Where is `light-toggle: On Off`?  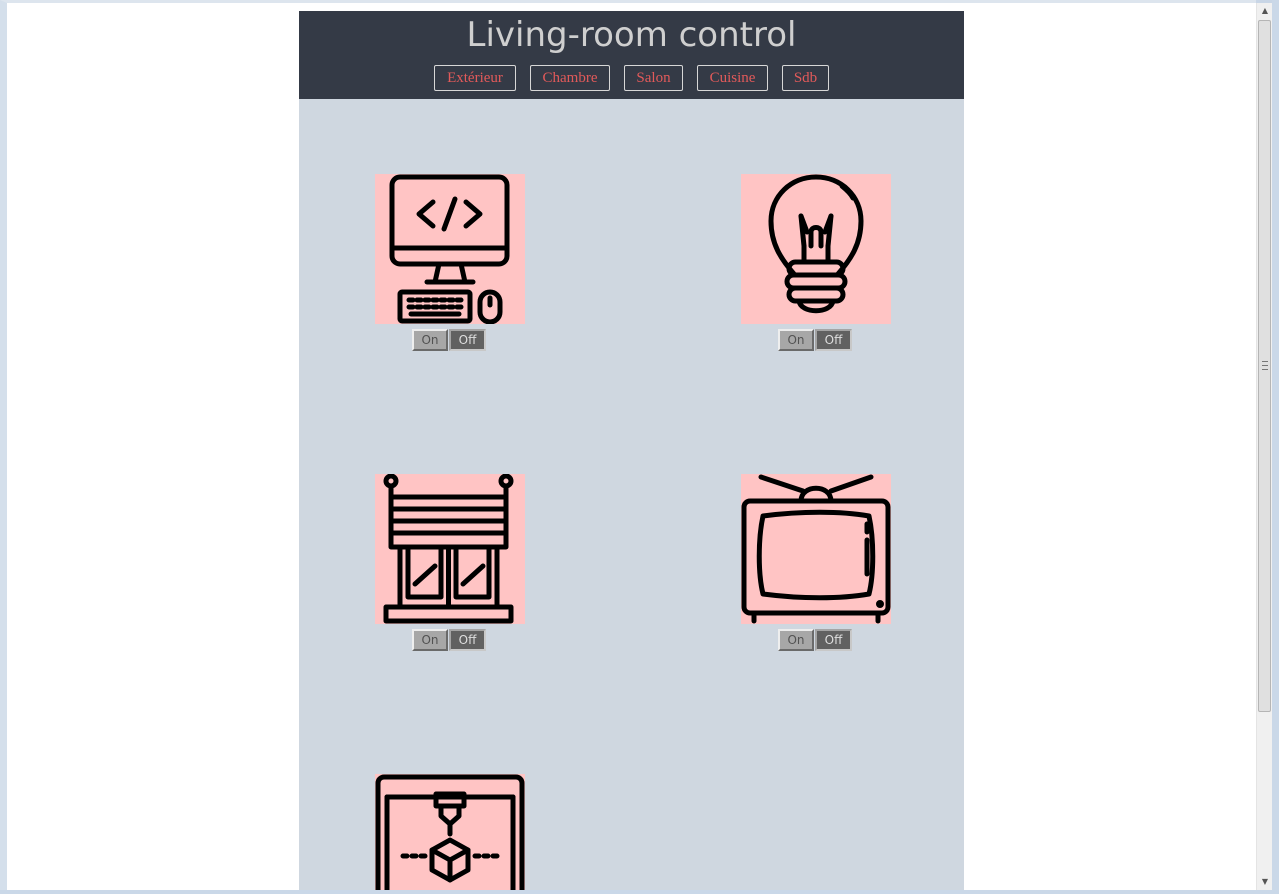 light-toggle: On Off is located at coordinates (815, 340).